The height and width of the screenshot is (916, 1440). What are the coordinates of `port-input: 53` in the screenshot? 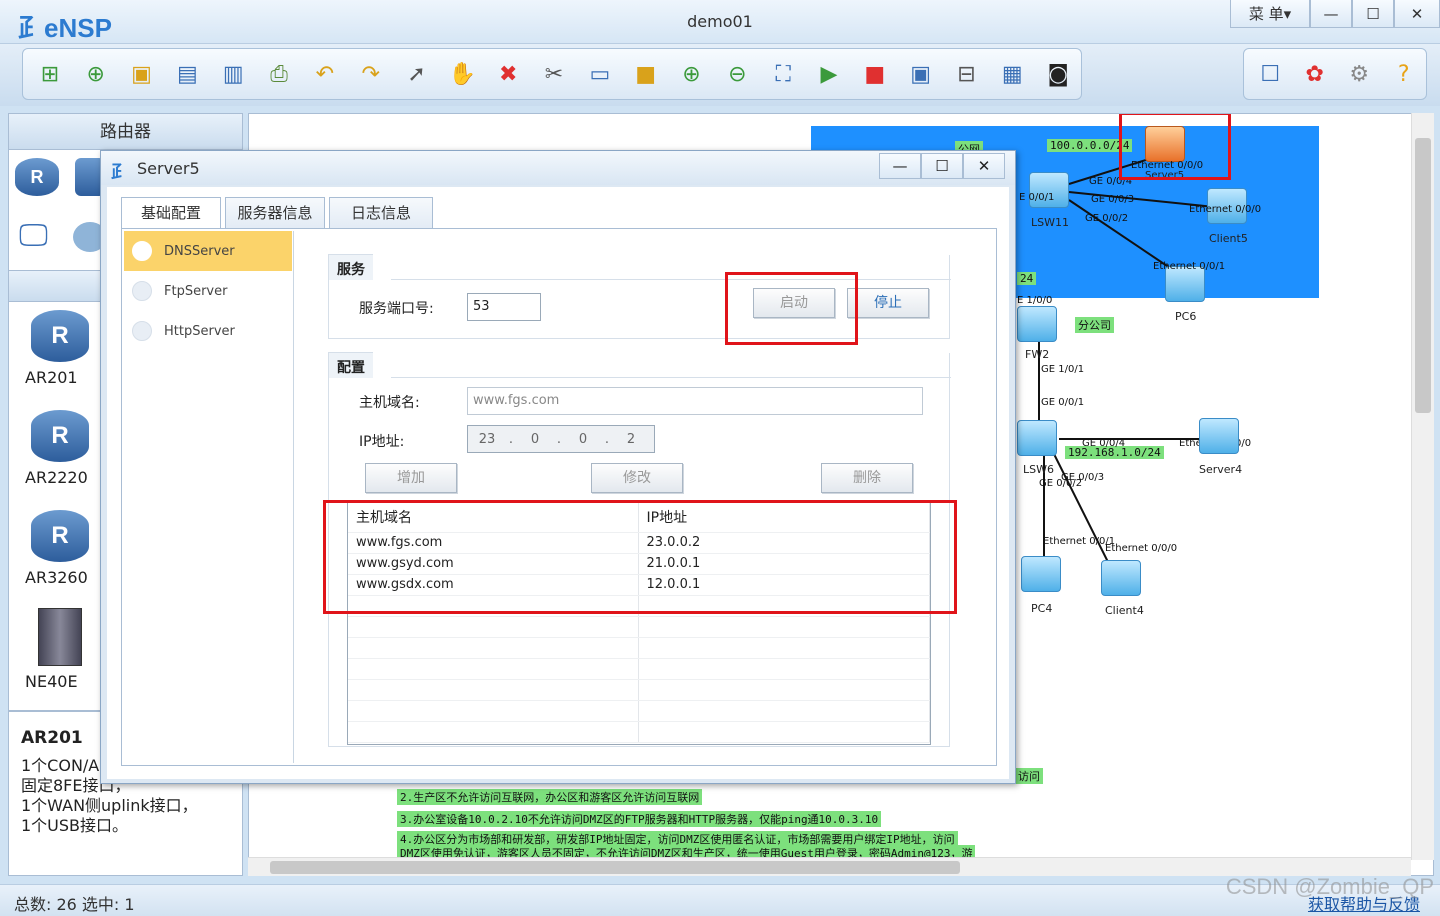 It's located at (504, 307).